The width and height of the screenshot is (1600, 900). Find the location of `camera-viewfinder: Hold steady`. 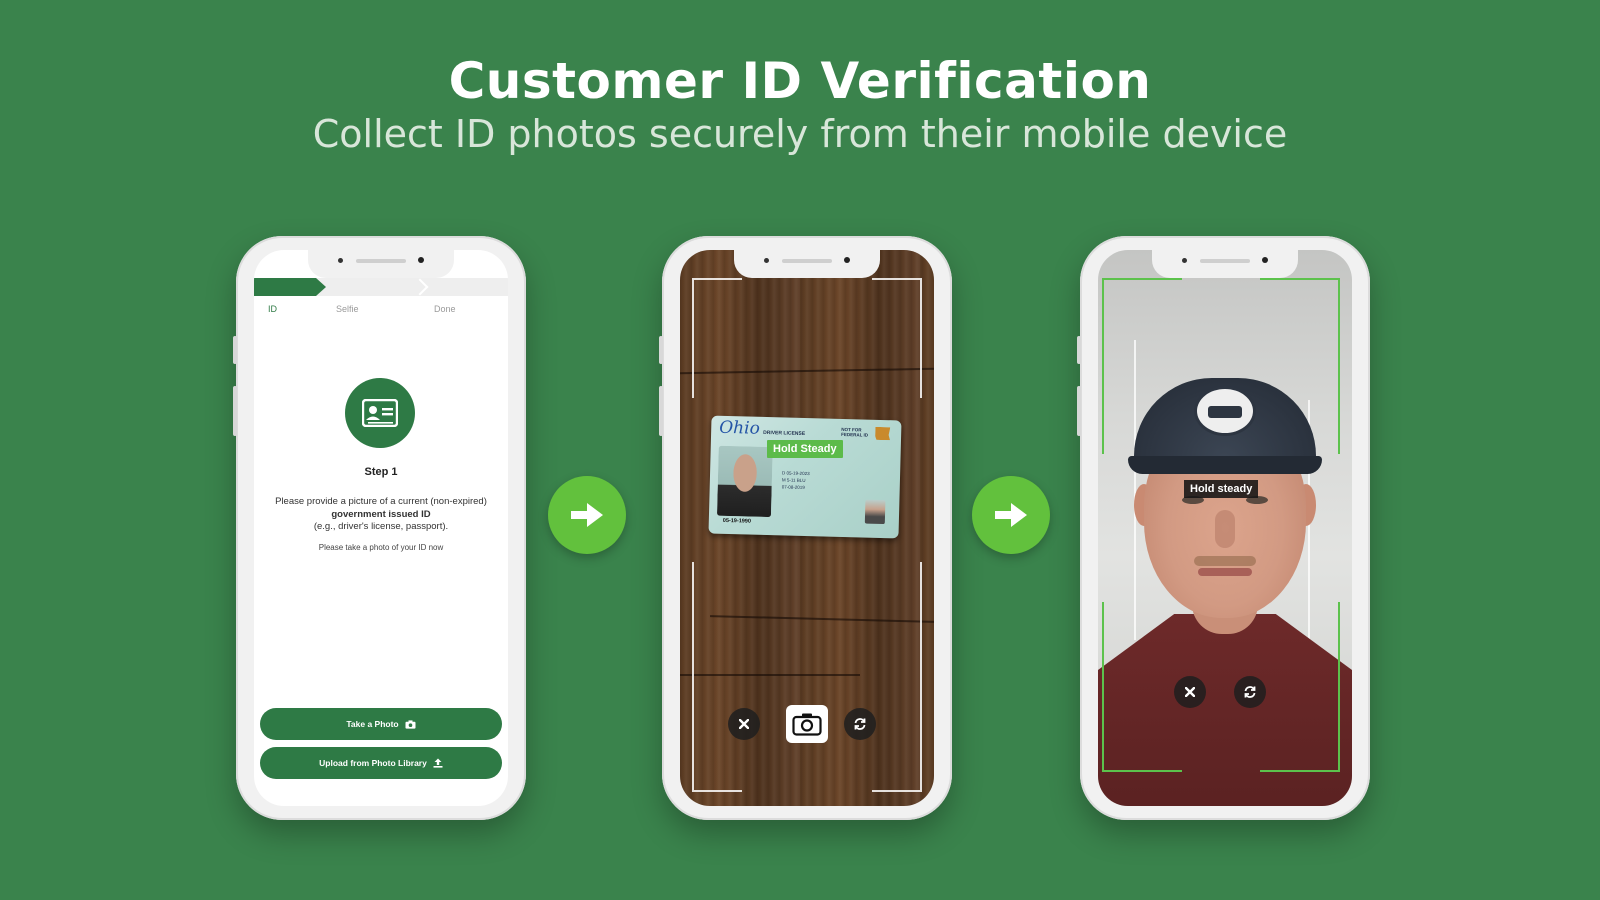

camera-viewfinder: Hold steady is located at coordinates (1225, 528).